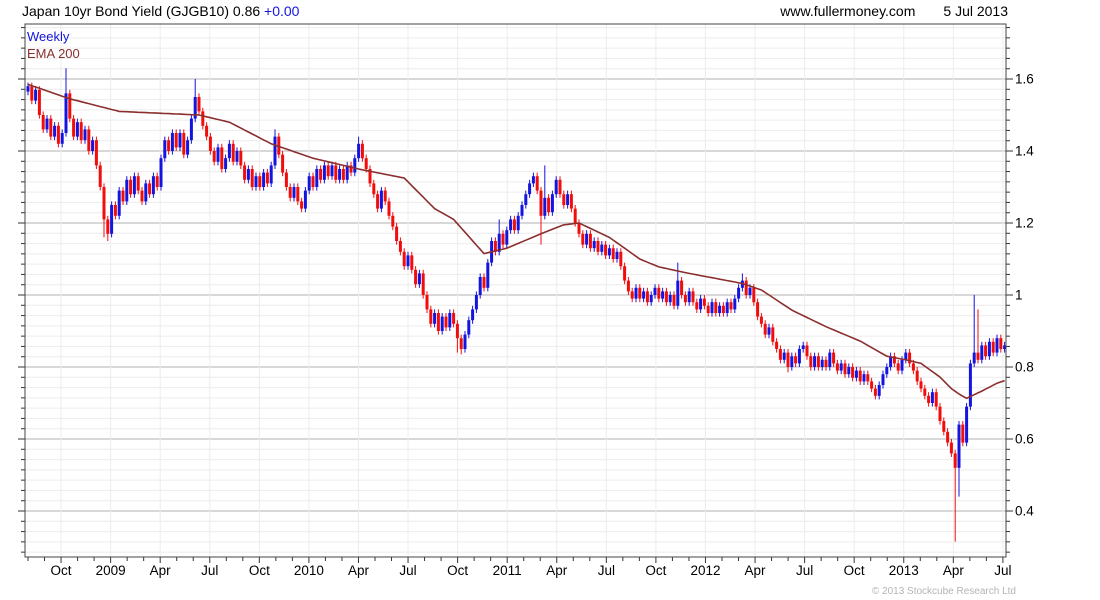 The width and height of the screenshot is (1100, 600). What do you see at coordinates (975, 11) in the screenshot?
I see `chart-date: 5 Jul 2013` at bounding box center [975, 11].